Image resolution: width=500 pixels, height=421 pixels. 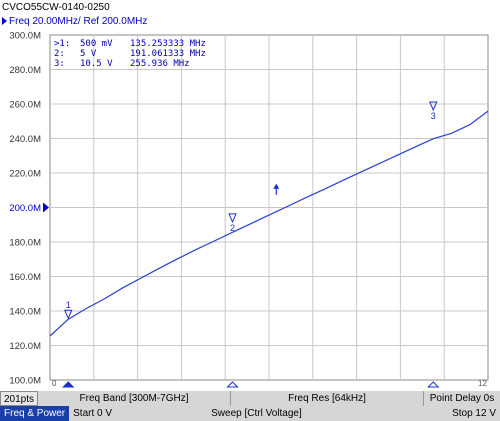 What do you see at coordinates (250, 7) in the screenshot?
I see `window-title: CVCO55CW-0140-0250` at bounding box center [250, 7].